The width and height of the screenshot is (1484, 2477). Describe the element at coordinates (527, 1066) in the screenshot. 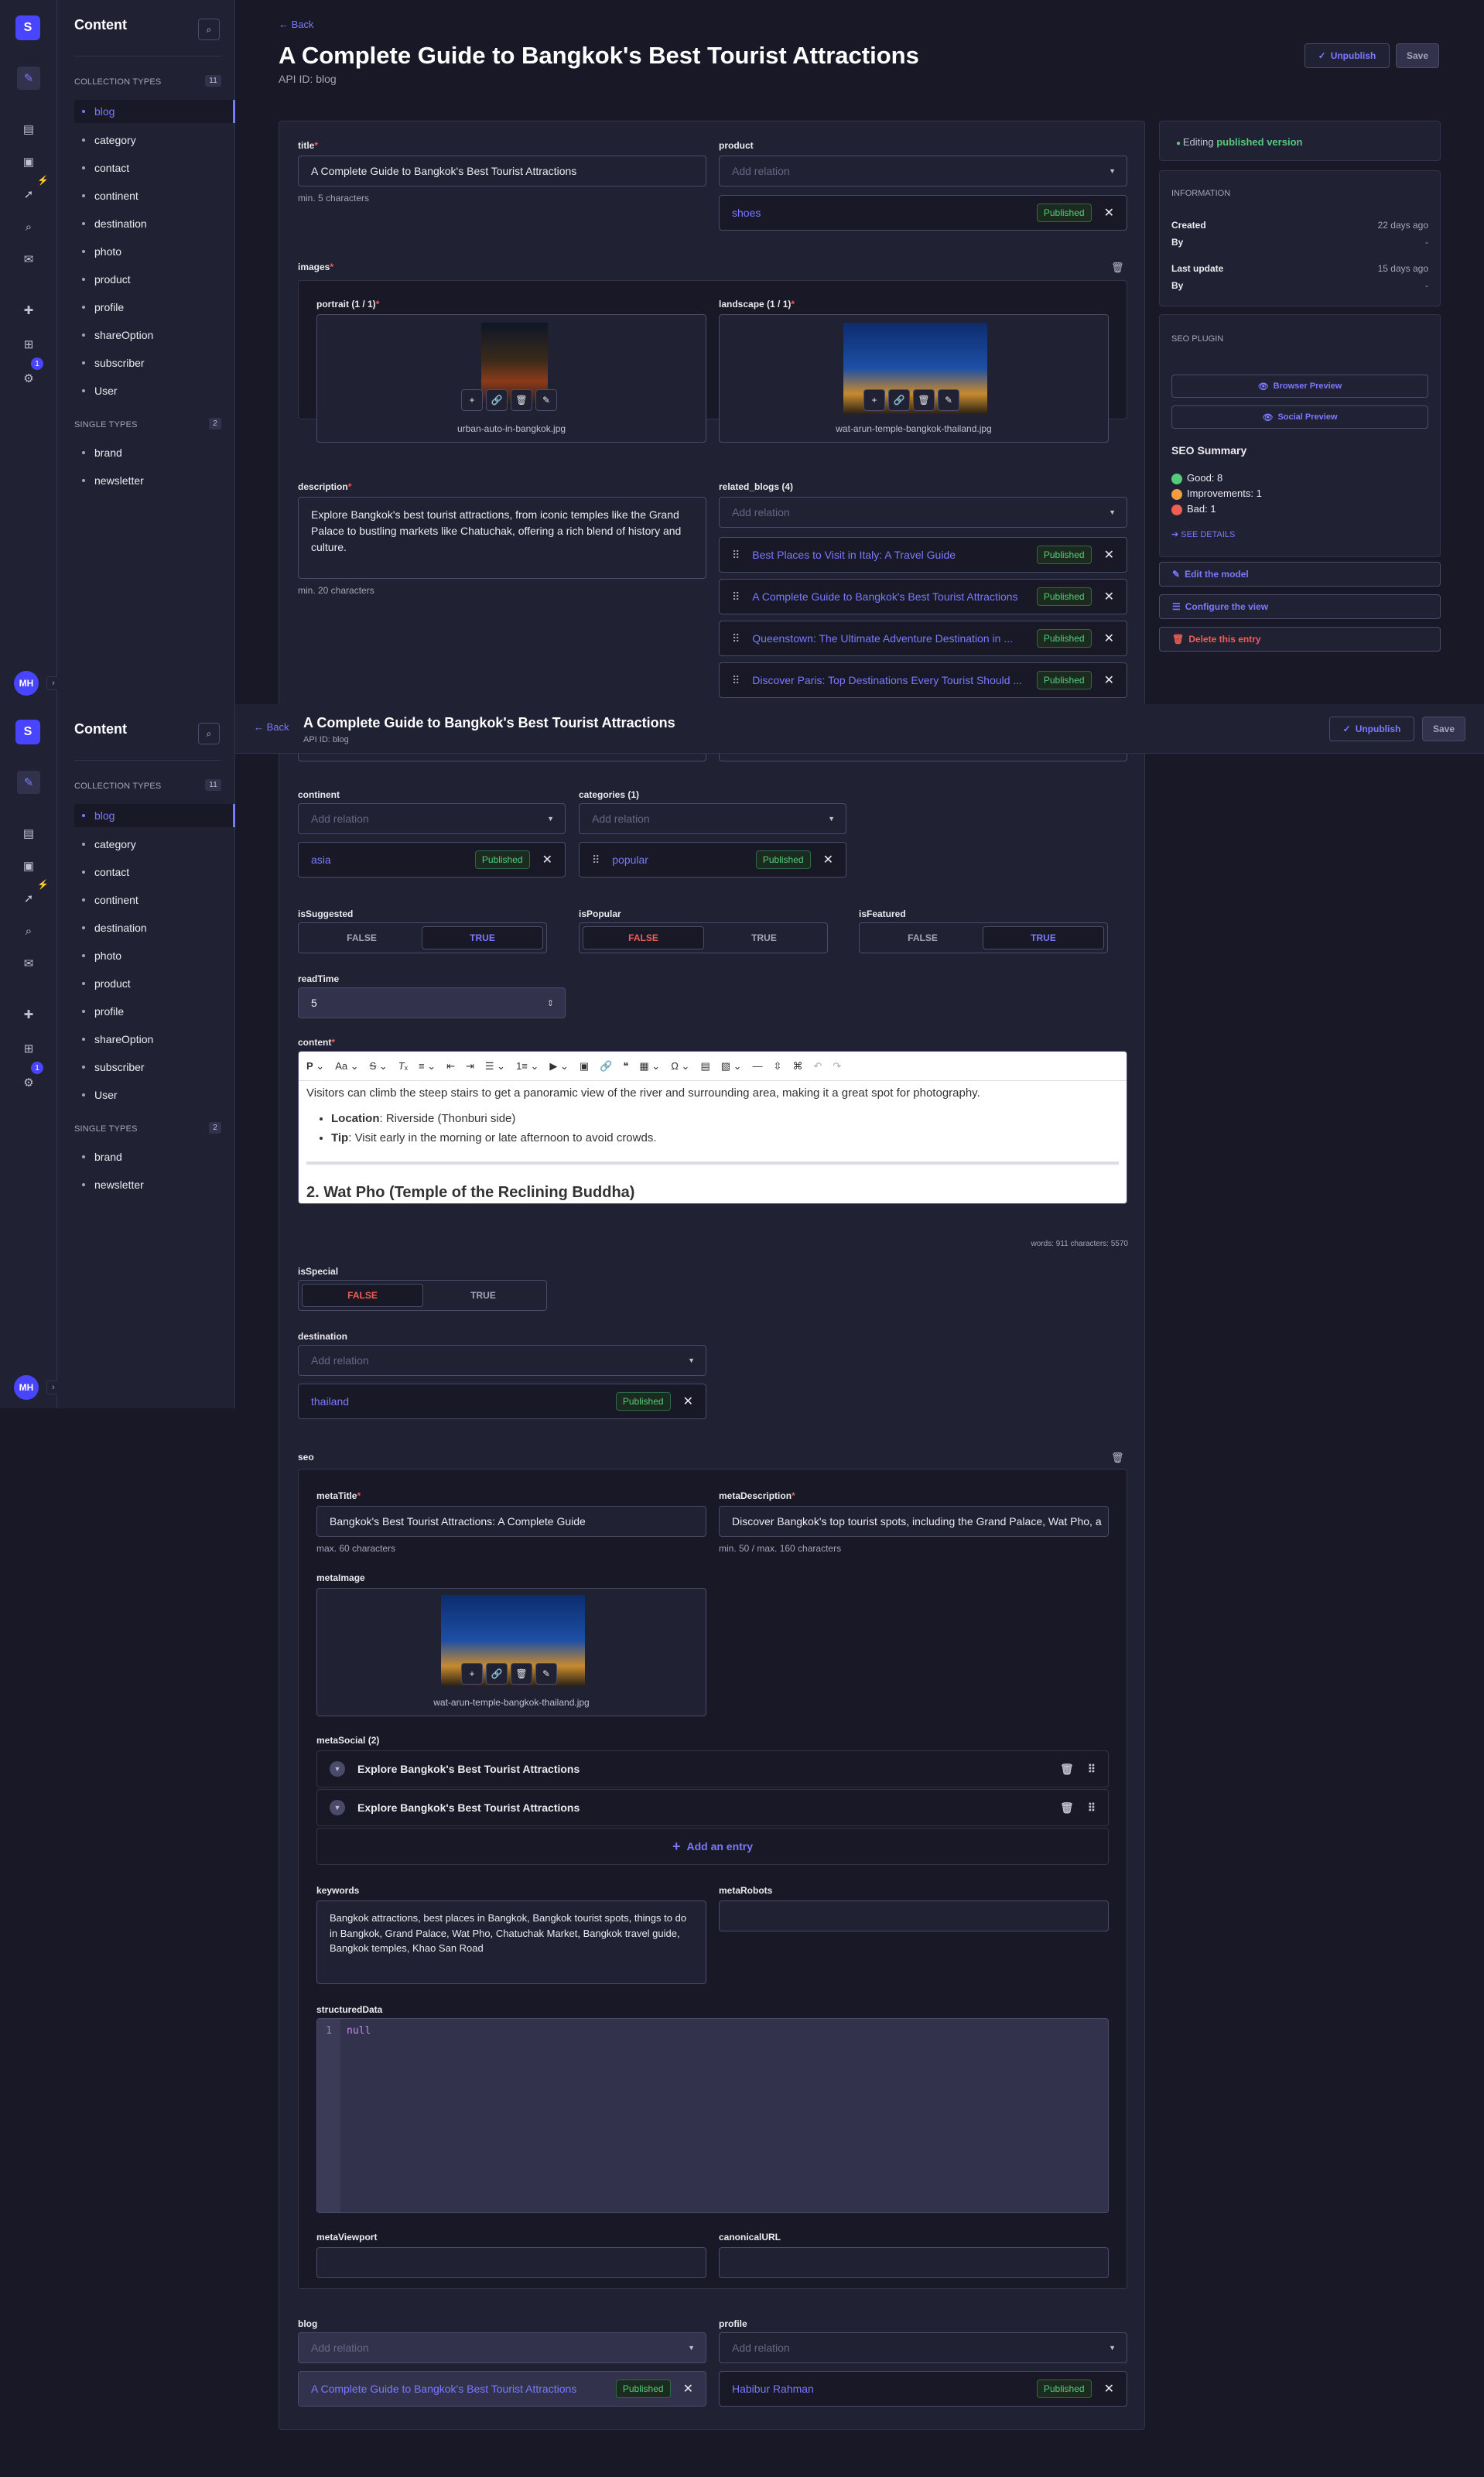

I see `numbered-list-icon: 1≡ ⌄` at that location.